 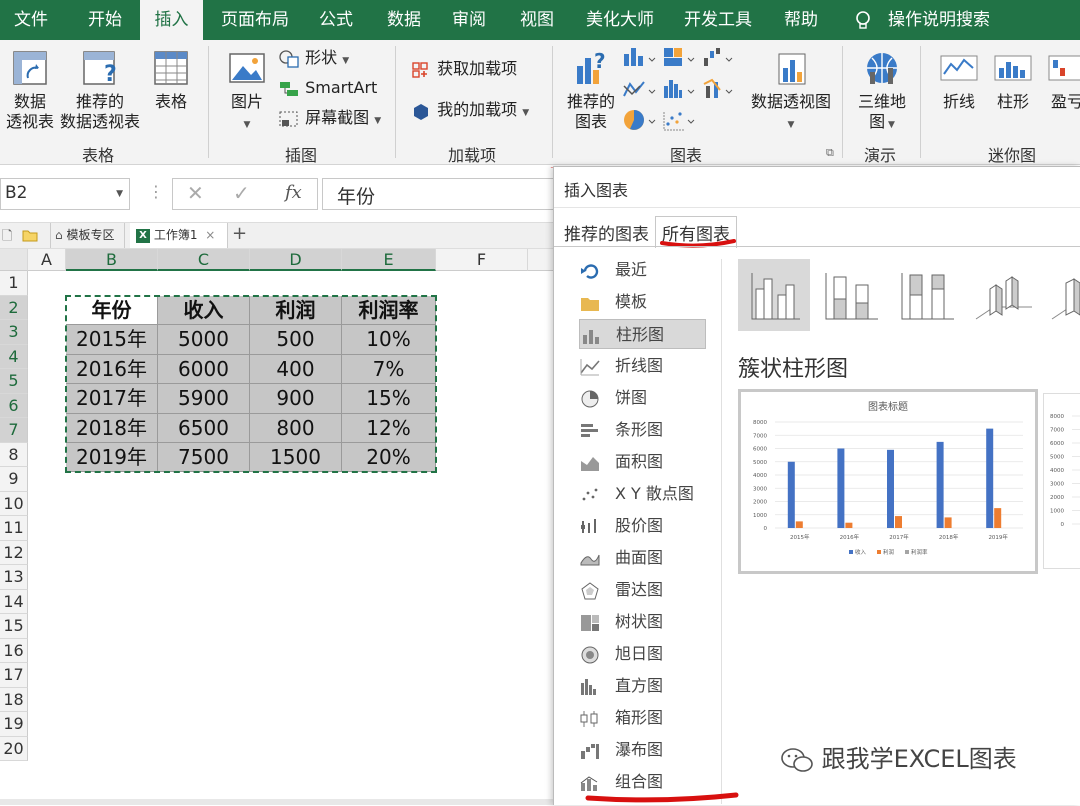 I want to click on sparkline-column-button: 柱形, so click(x=1013, y=80).